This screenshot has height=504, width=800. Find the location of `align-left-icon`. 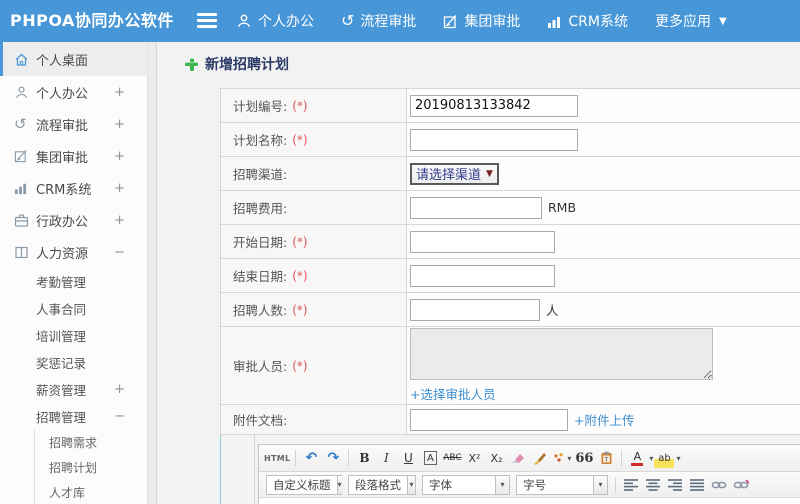

align-left-icon is located at coordinates (631, 485).